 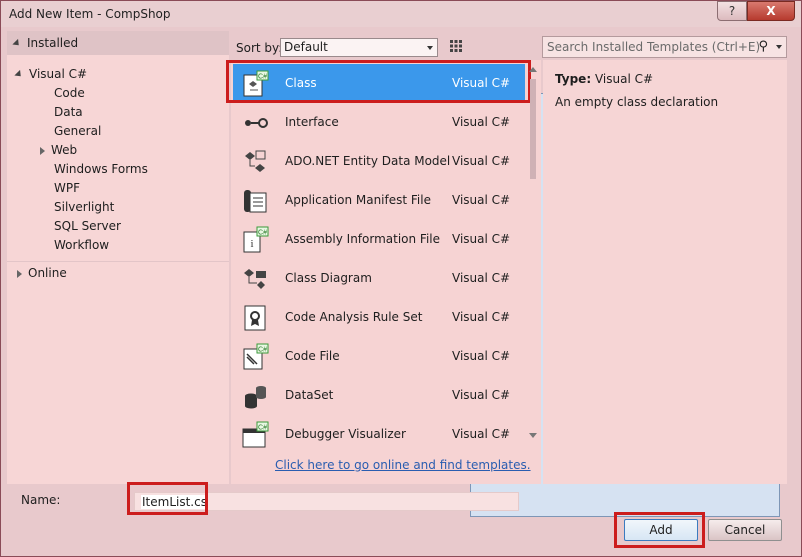 What do you see at coordinates (58, 74) in the screenshot?
I see `tree-item-label: Visual C#` at bounding box center [58, 74].